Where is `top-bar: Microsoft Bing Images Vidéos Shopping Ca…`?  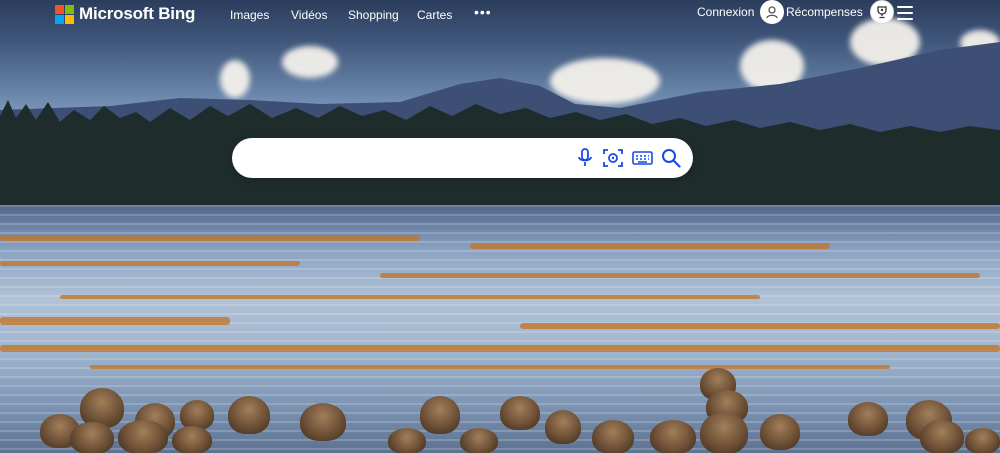
top-bar: Microsoft Bing Images Vidéos Shopping Ca… is located at coordinates (500, 16).